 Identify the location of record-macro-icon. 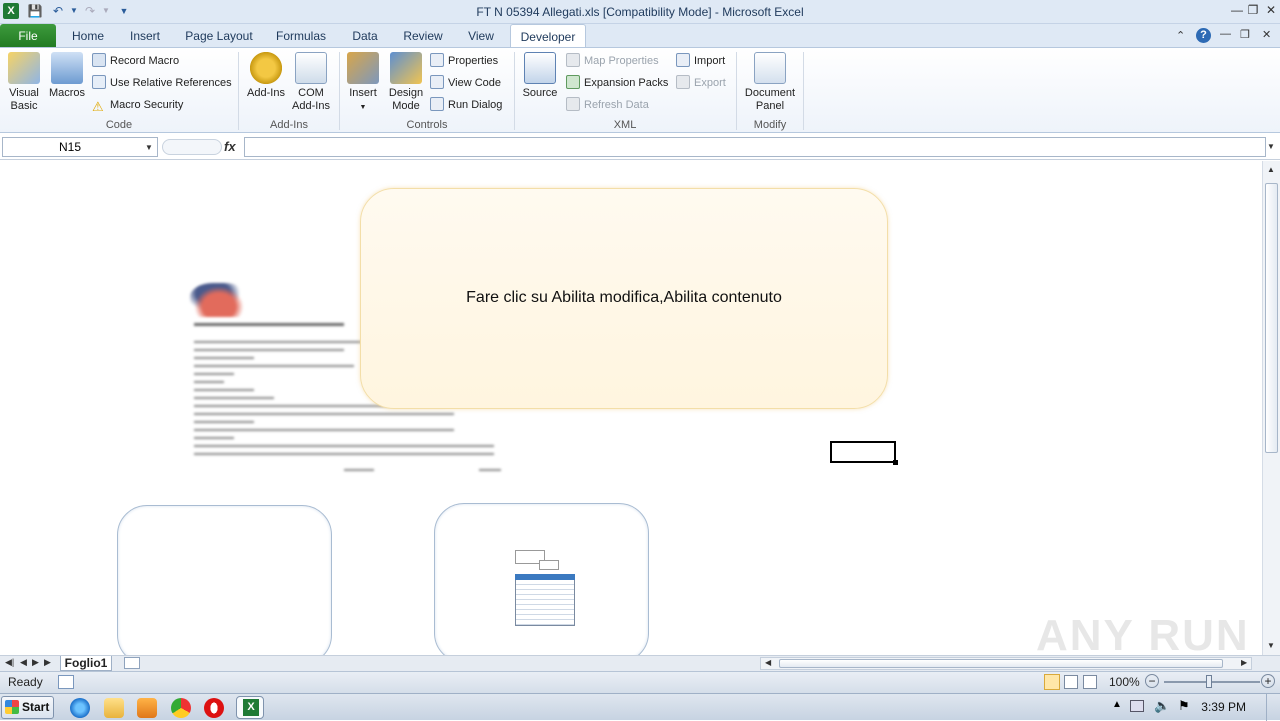
(99, 60).